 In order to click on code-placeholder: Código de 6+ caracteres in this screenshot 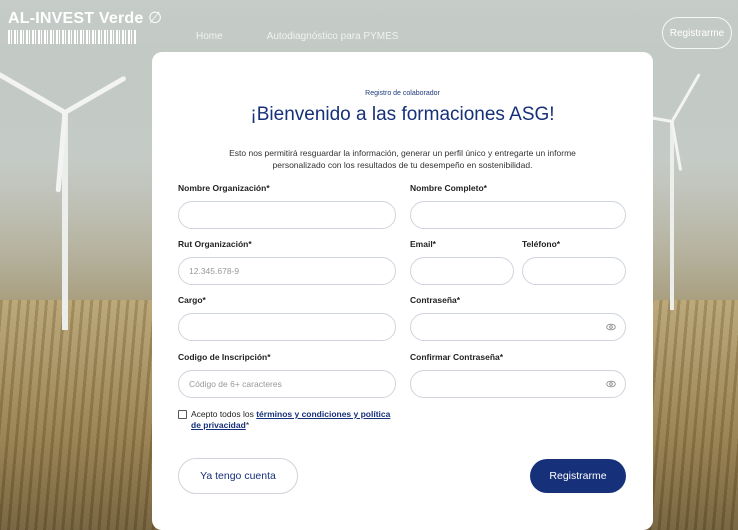, I will do `click(235, 384)`.